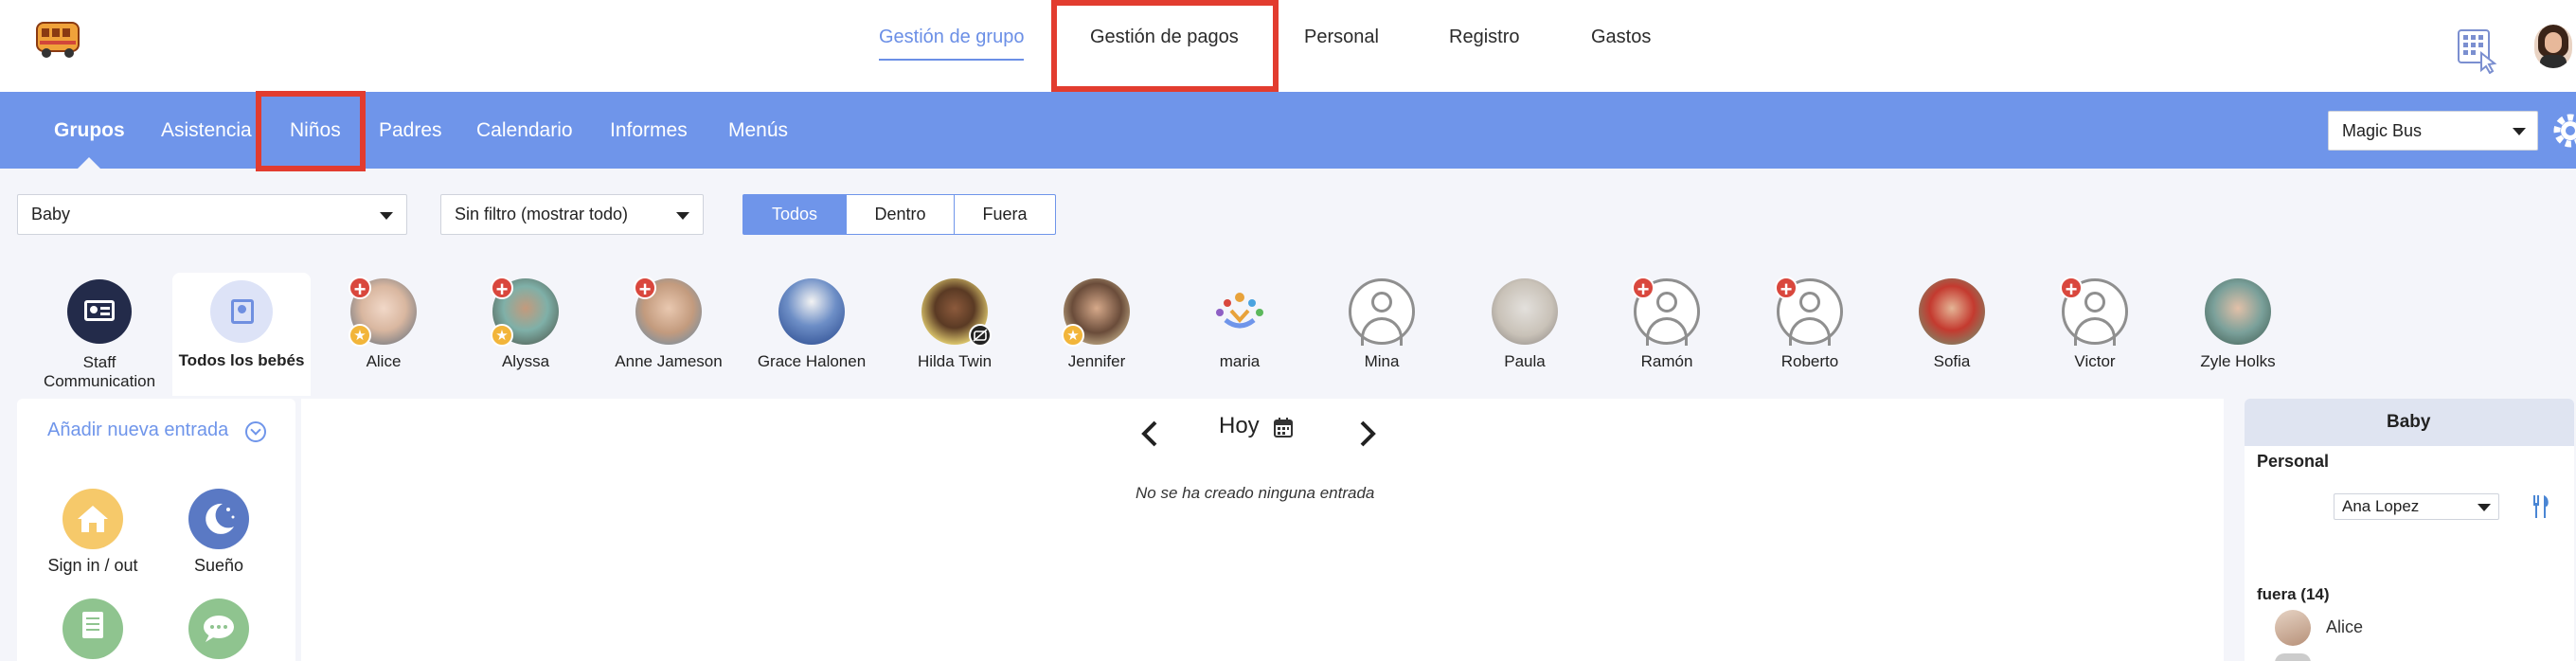  I want to click on child-name: Alyssa, so click(525, 361).